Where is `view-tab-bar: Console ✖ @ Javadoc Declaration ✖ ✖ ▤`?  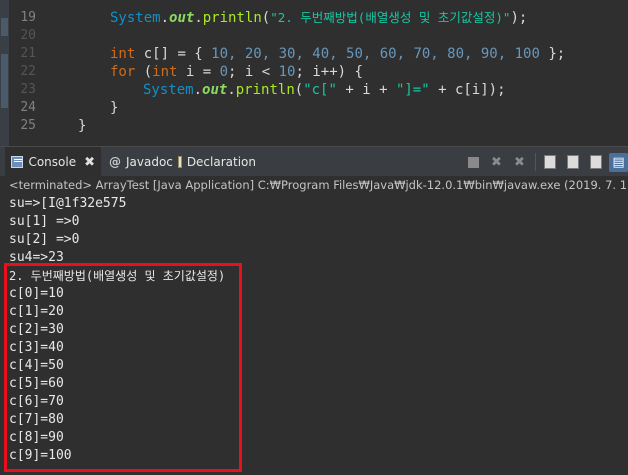
view-tab-bar: Console ✖ @ Javadoc Declaration ✖ ✖ ▤ is located at coordinates (314, 161).